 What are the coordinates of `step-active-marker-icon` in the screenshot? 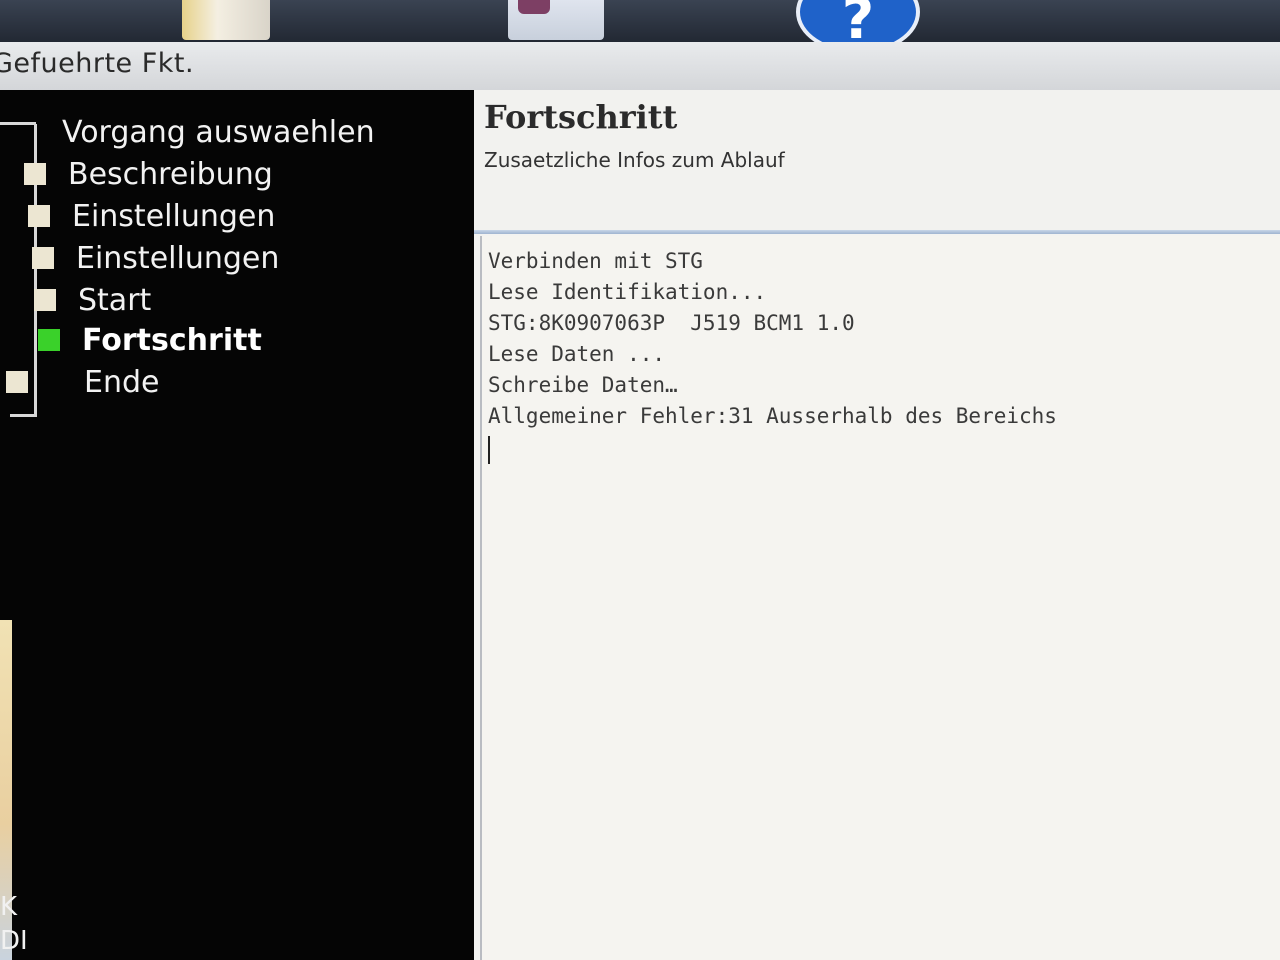 It's located at (49, 340).